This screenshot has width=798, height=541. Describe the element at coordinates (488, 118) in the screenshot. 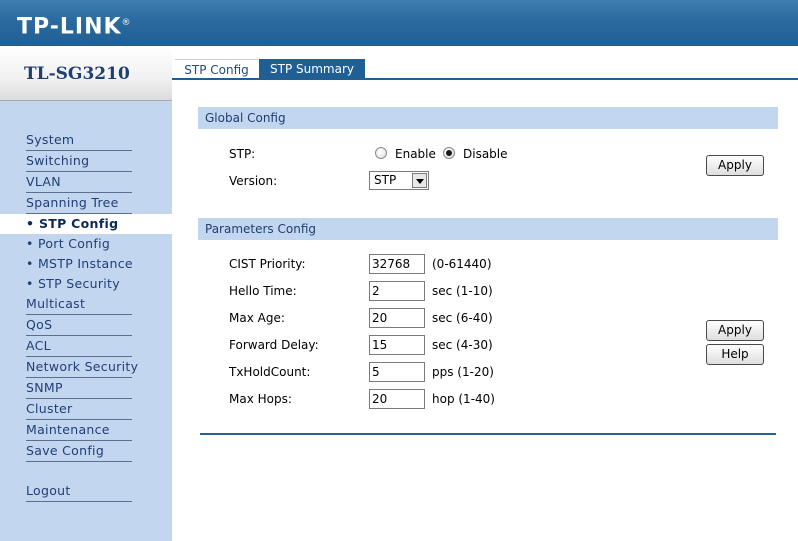

I see `global-config-header: Global Config` at that location.